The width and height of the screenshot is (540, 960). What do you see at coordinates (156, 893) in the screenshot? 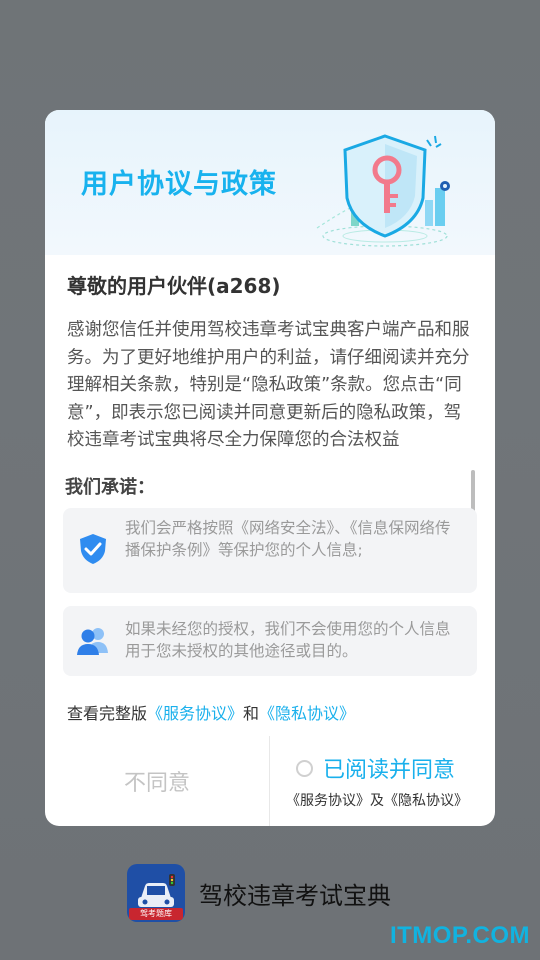
I see `app-icon: 驾考题库` at bounding box center [156, 893].